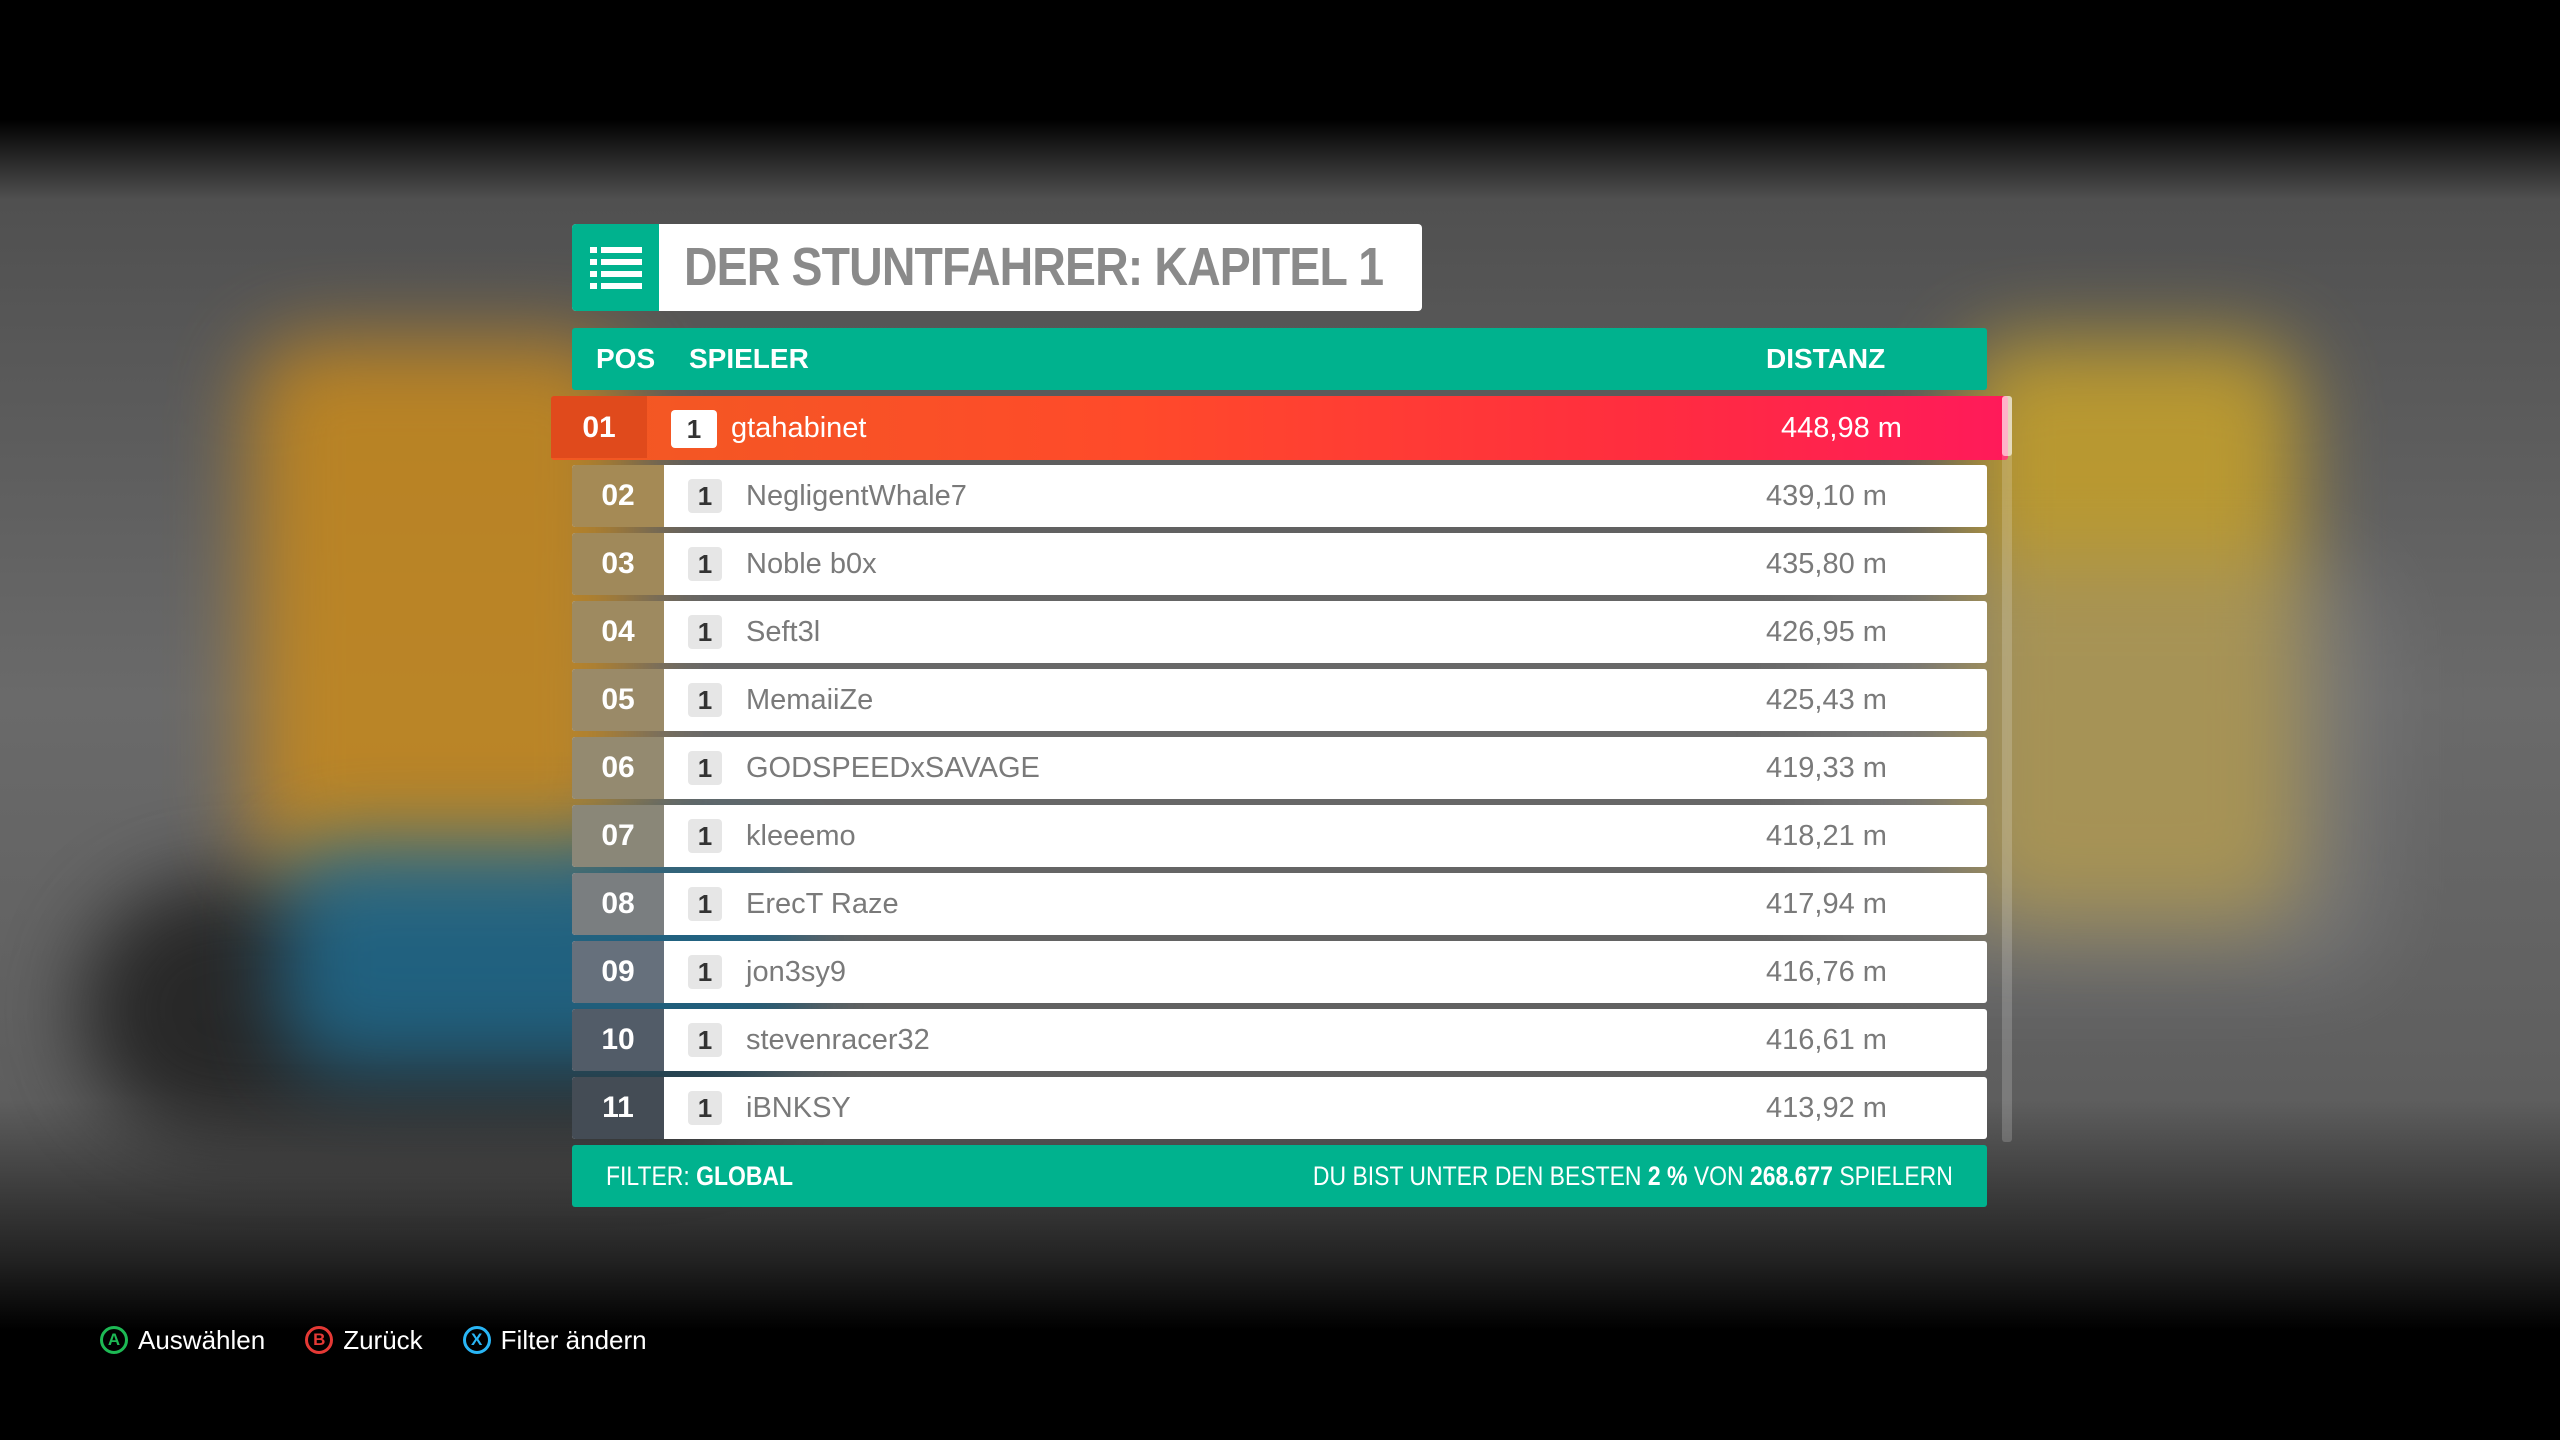  Describe the element at coordinates (1841, 428) in the screenshot. I see `distance-value: 448,98 m` at that location.